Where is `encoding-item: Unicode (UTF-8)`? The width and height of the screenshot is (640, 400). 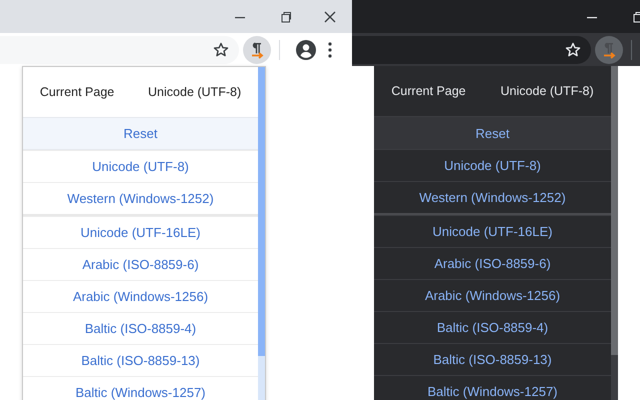
encoding-item: Unicode (UTF-8) is located at coordinates (140, 166).